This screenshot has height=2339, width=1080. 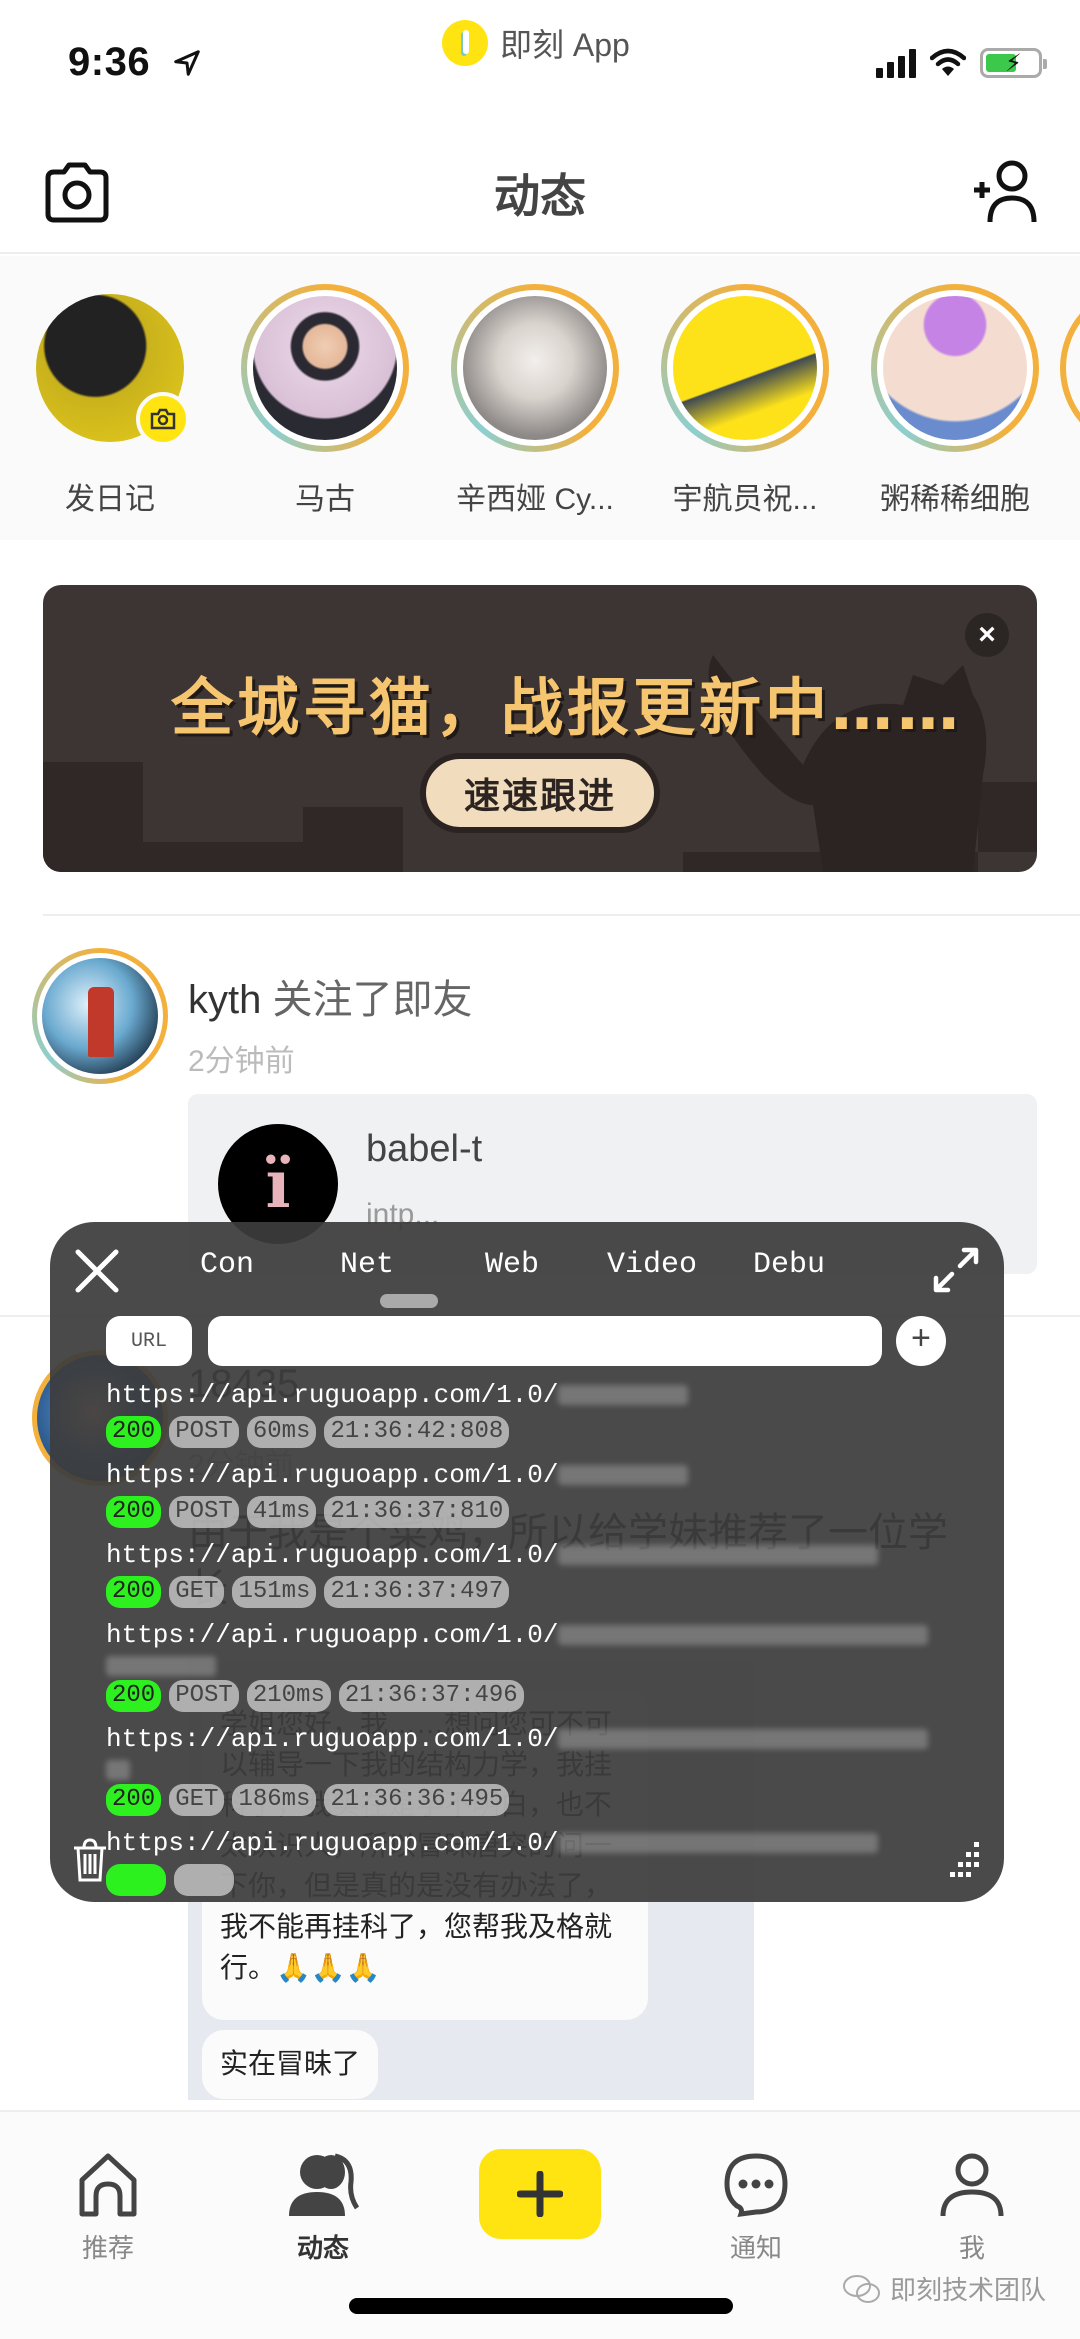 I want to click on story-item: 马古, so click(x=325, y=398).